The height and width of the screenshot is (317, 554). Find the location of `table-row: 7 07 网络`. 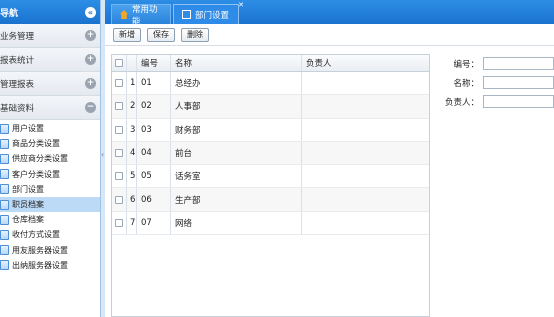

table-row: 7 07 网络 is located at coordinates (270, 223).